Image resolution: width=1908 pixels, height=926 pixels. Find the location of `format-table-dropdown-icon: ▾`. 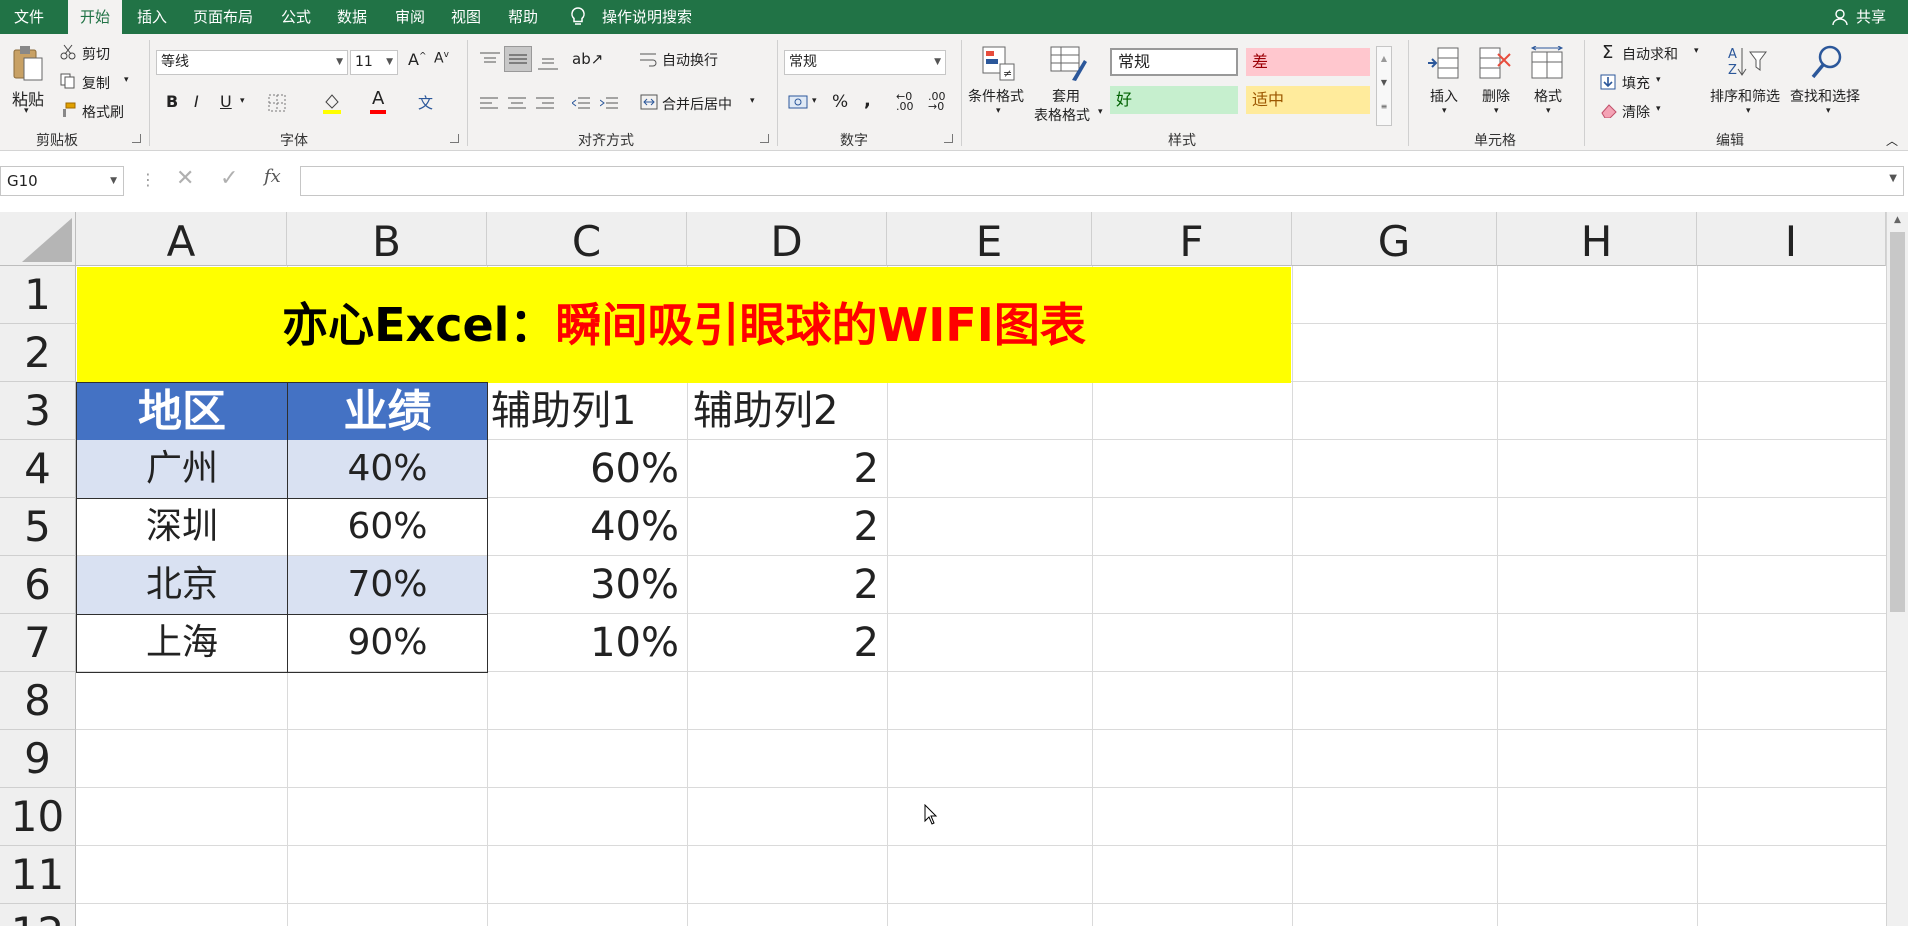

format-table-dropdown-icon: ▾ is located at coordinates (1100, 112).